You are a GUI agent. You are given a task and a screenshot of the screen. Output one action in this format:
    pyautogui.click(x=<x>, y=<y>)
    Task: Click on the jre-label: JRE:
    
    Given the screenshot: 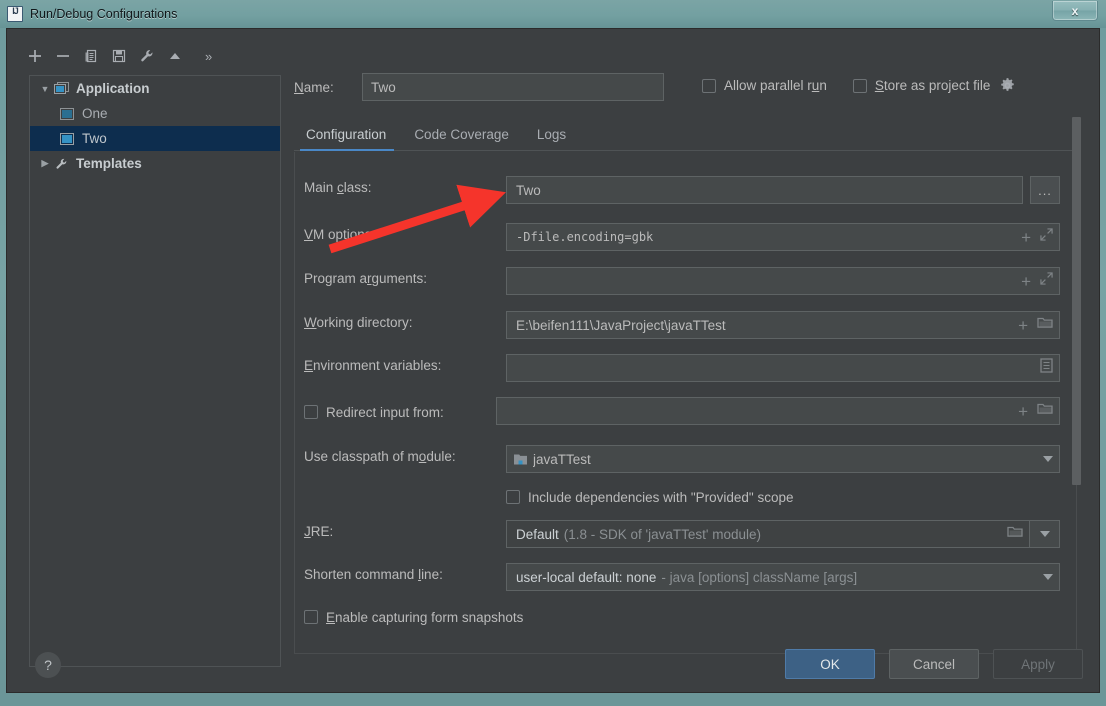 What is the action you would take?
    pyautogui.click(x=319, y=531)
    